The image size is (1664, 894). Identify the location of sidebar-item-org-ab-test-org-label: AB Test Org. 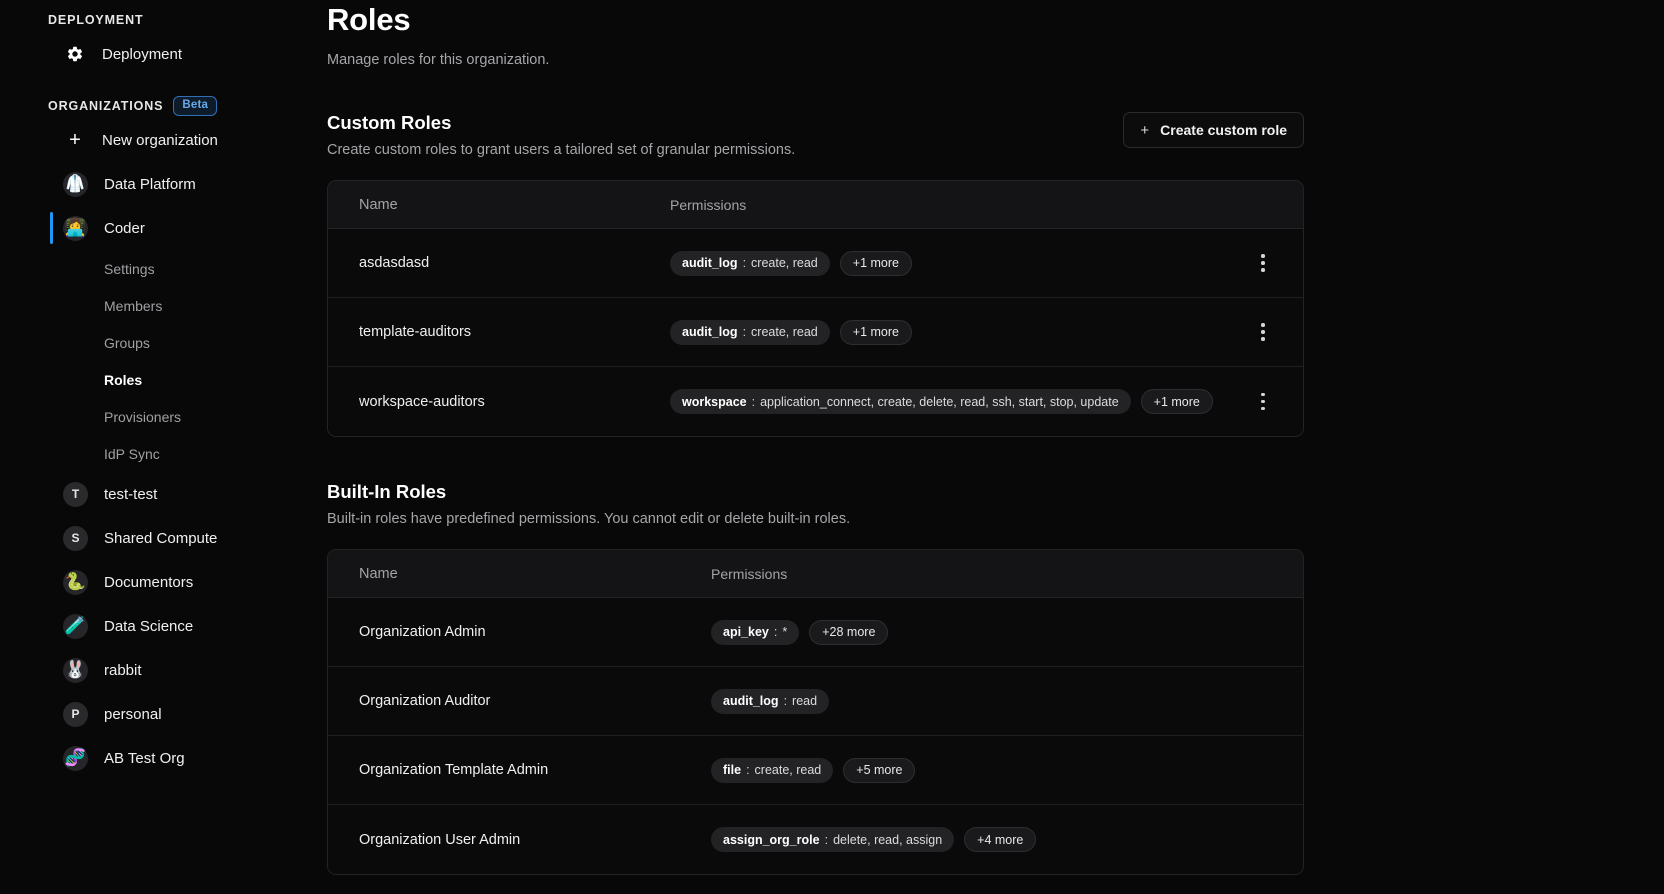
(144, 758).